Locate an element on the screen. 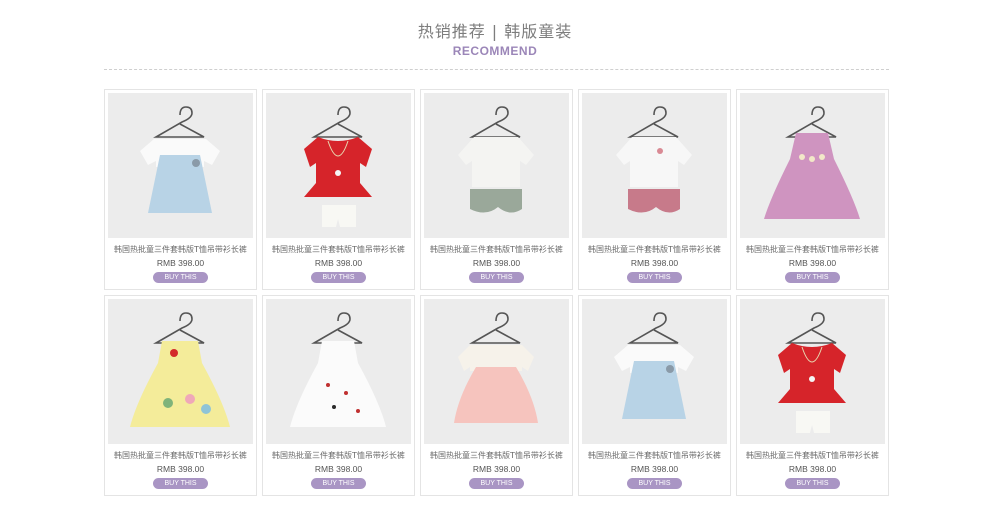  section-header: 热销推荐 | 韩版童装 RECOMMEND is located at coordinates (495, 36).